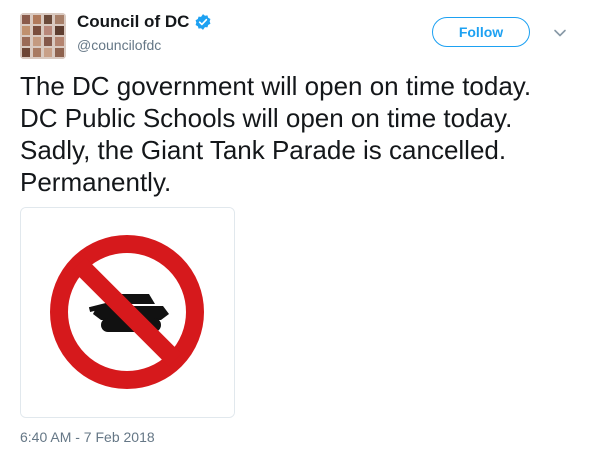 This screenshot has width=600, height=451. I want to click on user-name-row: Council of DC, so click(144, 22).